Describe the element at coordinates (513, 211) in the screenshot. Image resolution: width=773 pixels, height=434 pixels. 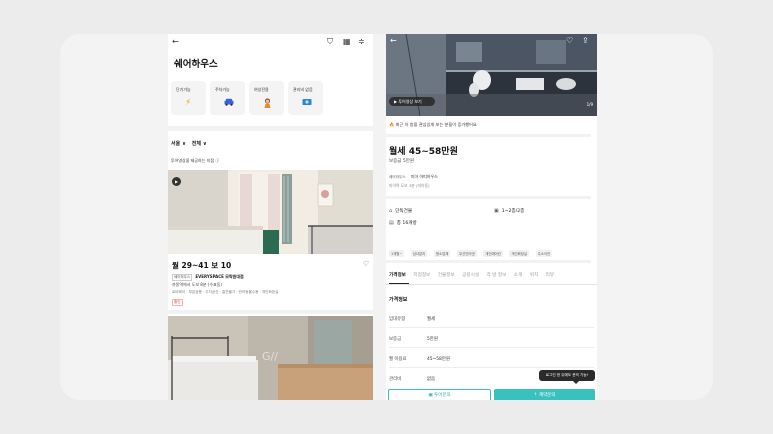
I see `fact-text: 1~2층/2층` at that location.